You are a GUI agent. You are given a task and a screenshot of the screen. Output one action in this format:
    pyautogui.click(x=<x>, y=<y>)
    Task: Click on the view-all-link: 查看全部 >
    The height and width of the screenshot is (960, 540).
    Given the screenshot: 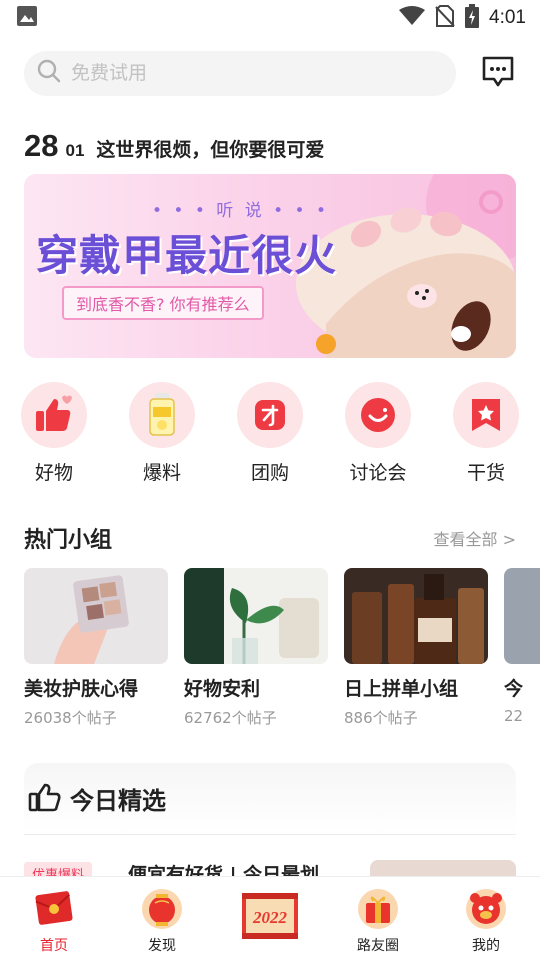 What is the action you would take?
    pyautogui.click(x=475, y=538)
    